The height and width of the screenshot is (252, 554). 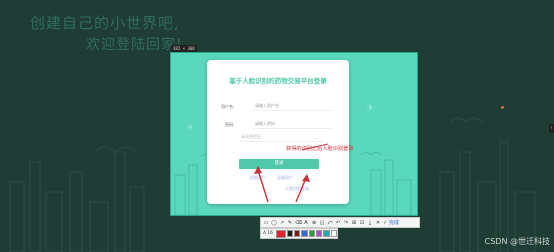 I want to click on done-button: 完成, so click(x=394, y=222).